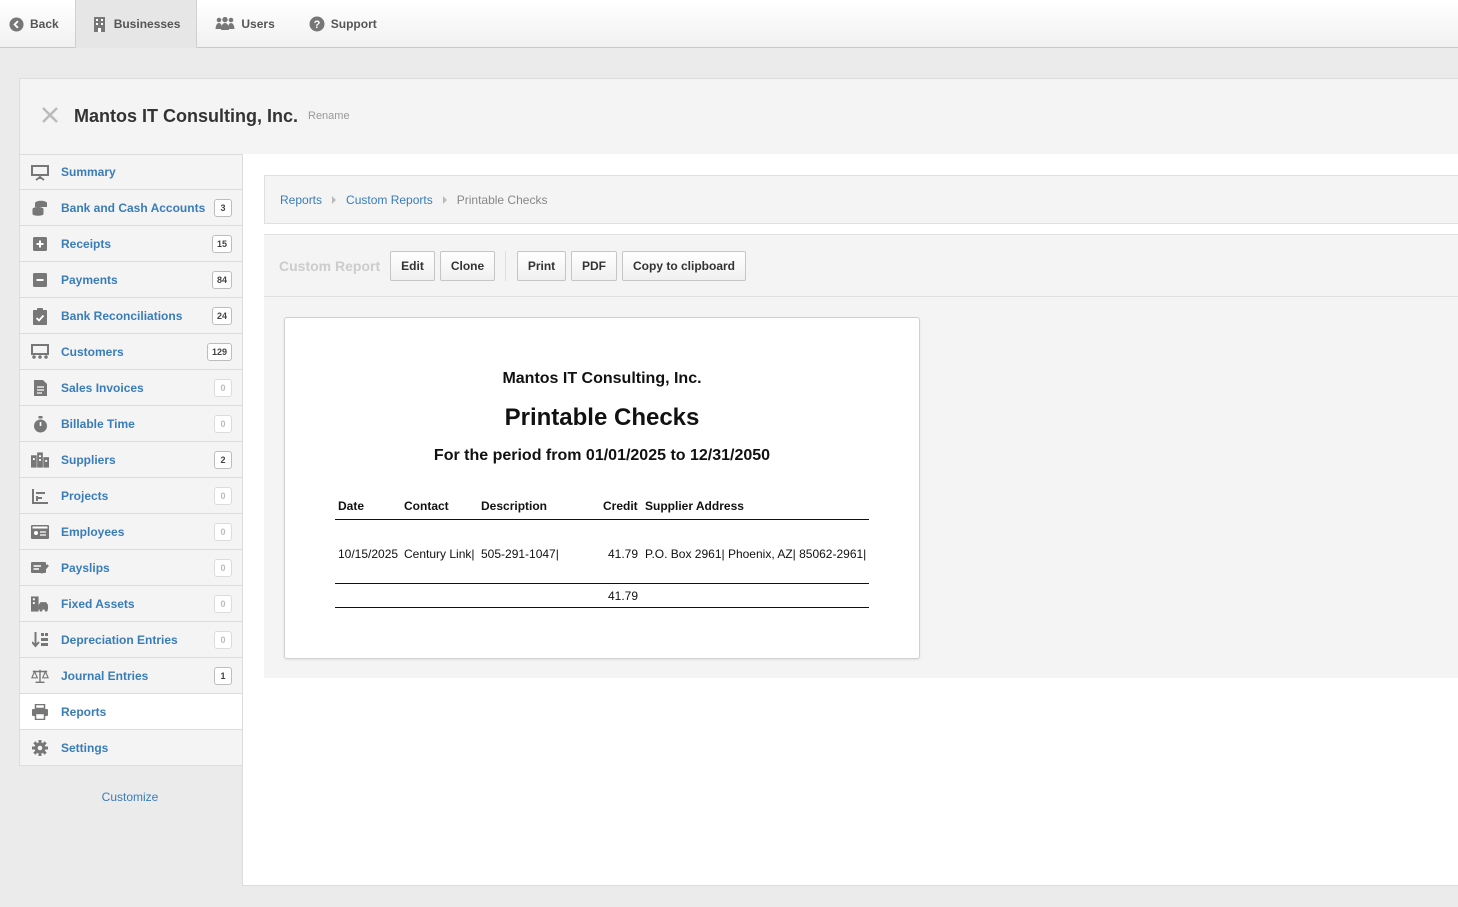 The width and height of the screenshot is (1458, 907). I want to click on sidebar-item-label: Summary, so click(88, 172).